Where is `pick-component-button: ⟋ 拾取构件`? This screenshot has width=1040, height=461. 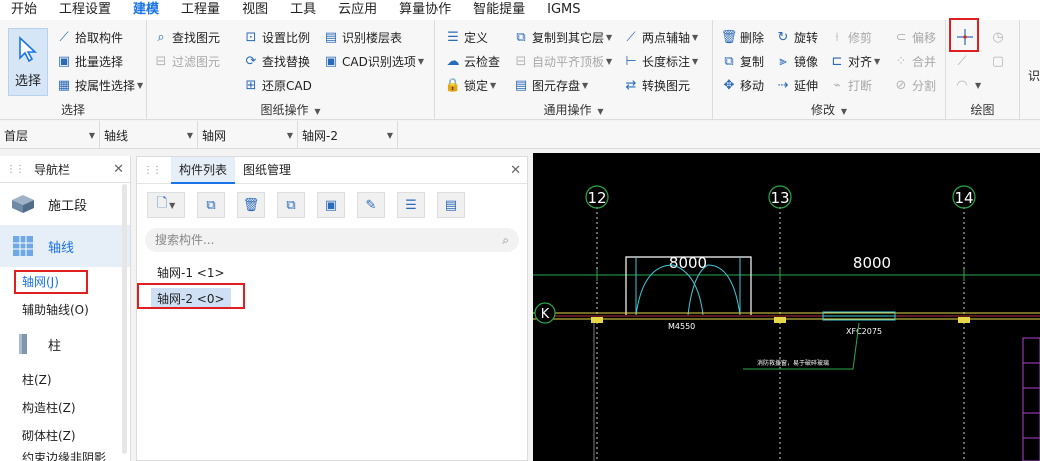 pick-component-button: ⟋ 拾取构件 is located at coordinates (89, 37).